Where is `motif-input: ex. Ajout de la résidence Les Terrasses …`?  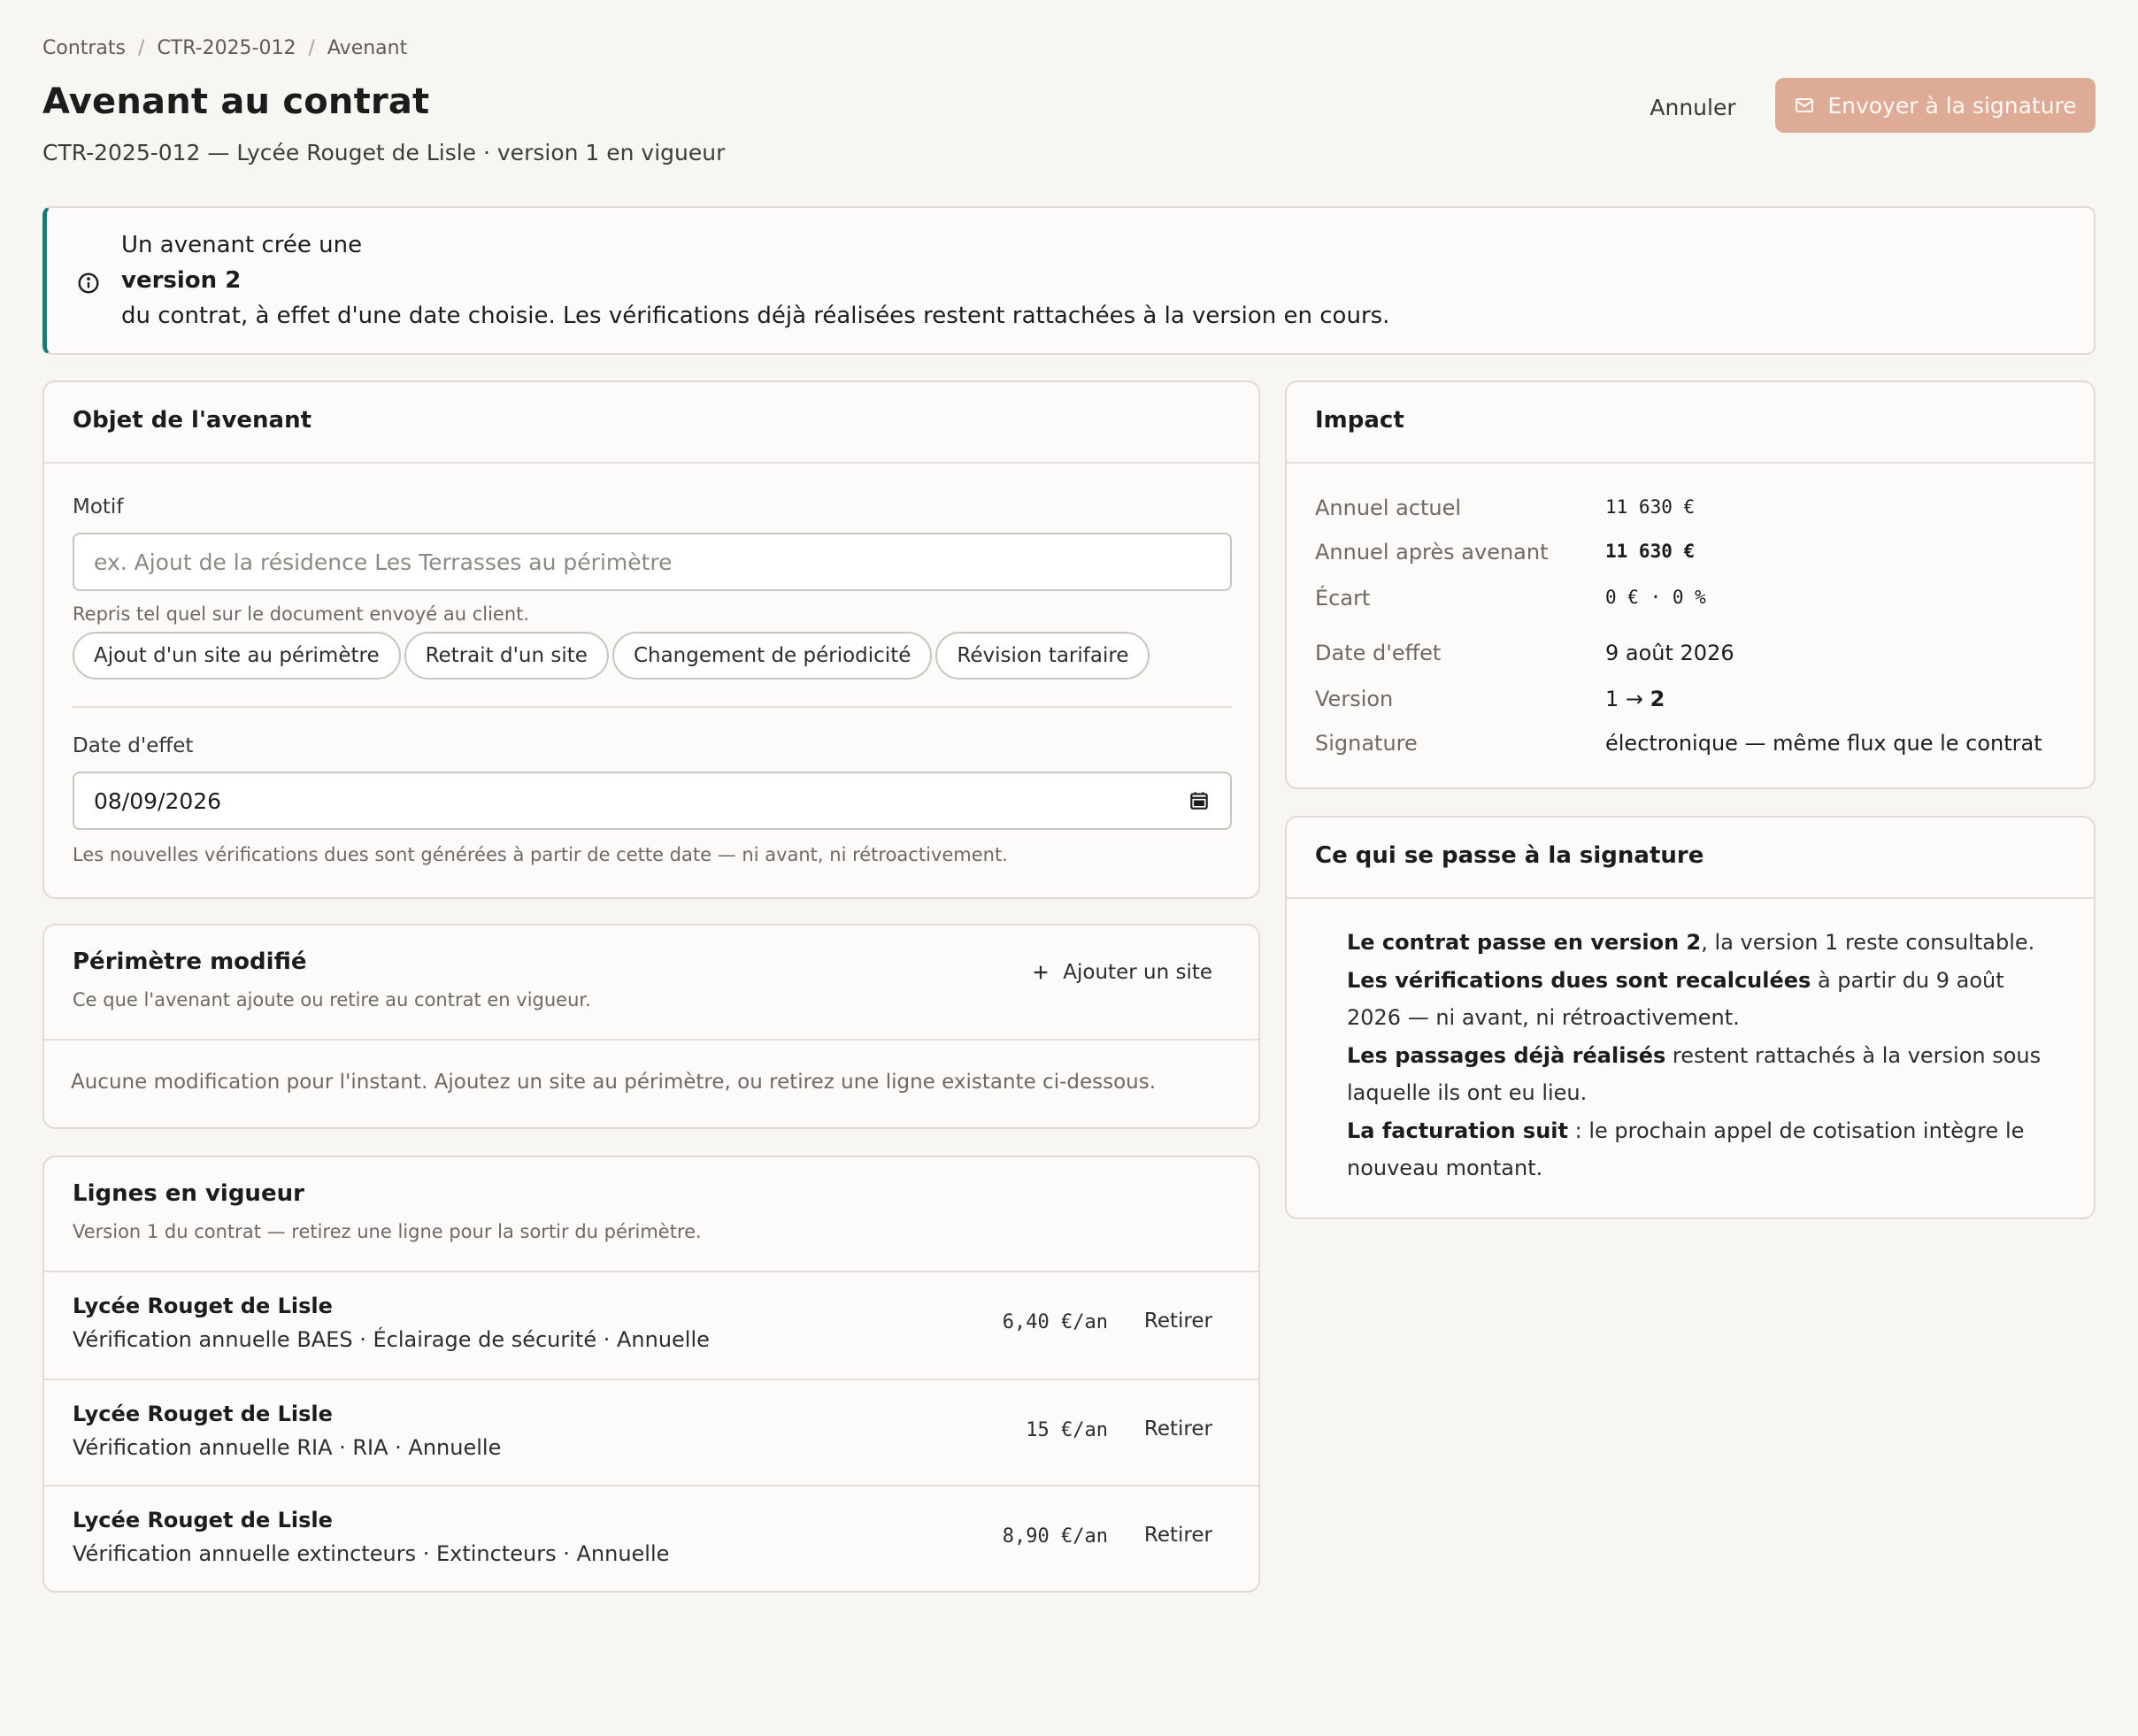
motif-input: ex. Ajout de la résidence Les Terrasses … is located at coordinates (652, 562).